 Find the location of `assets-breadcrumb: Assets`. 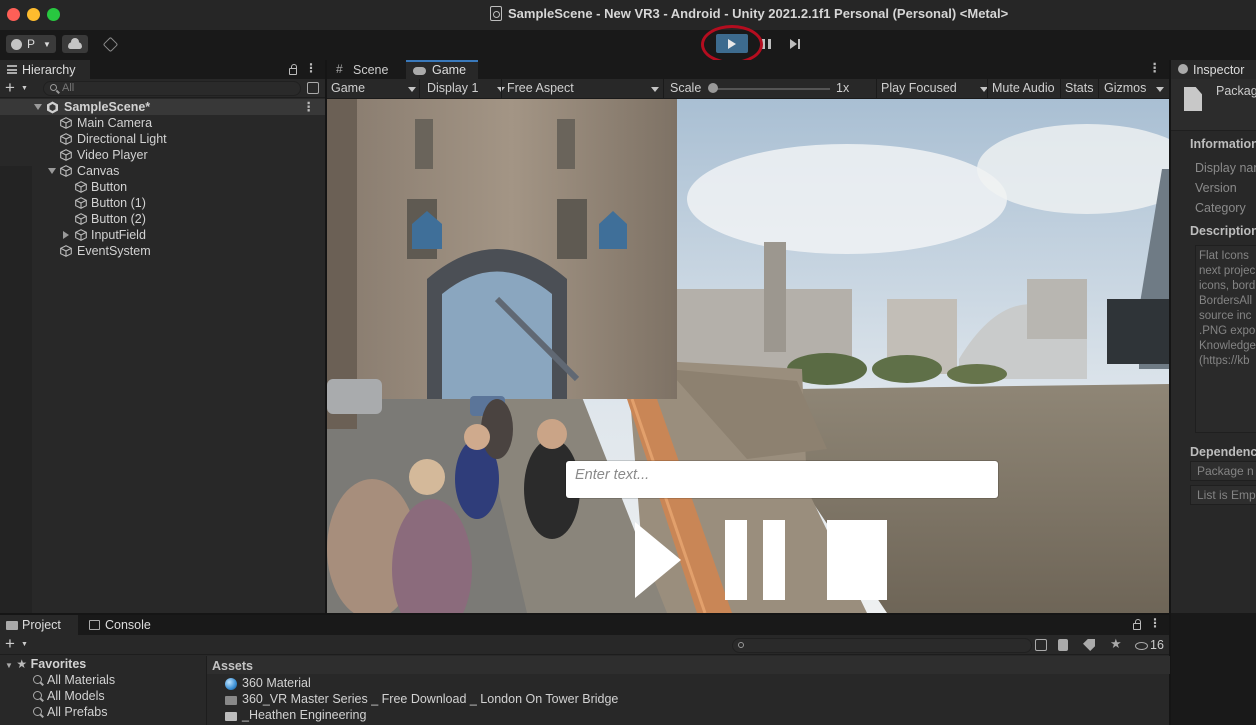

assets-breadcrumb: Assets is located at coordinates (688, 665).